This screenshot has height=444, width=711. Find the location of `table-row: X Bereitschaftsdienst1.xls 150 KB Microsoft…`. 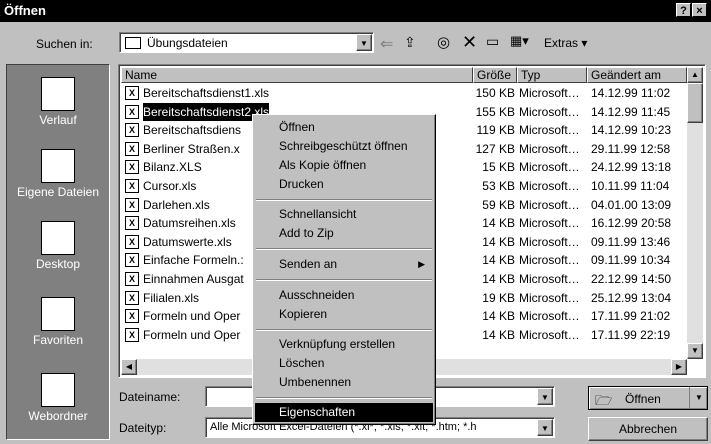

table-row: X Bereitschaftsdienst1.xls 150 KB Microsoft… is located at coordinates (406, 93).